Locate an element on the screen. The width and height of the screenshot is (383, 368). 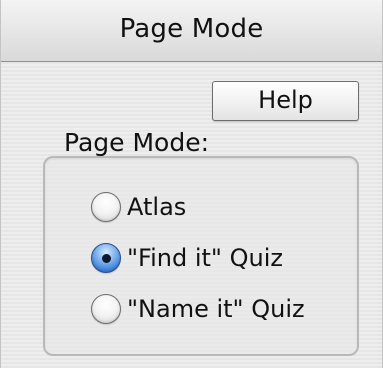
radio-button-find-it-quiz is located at coordinates (106, 258).